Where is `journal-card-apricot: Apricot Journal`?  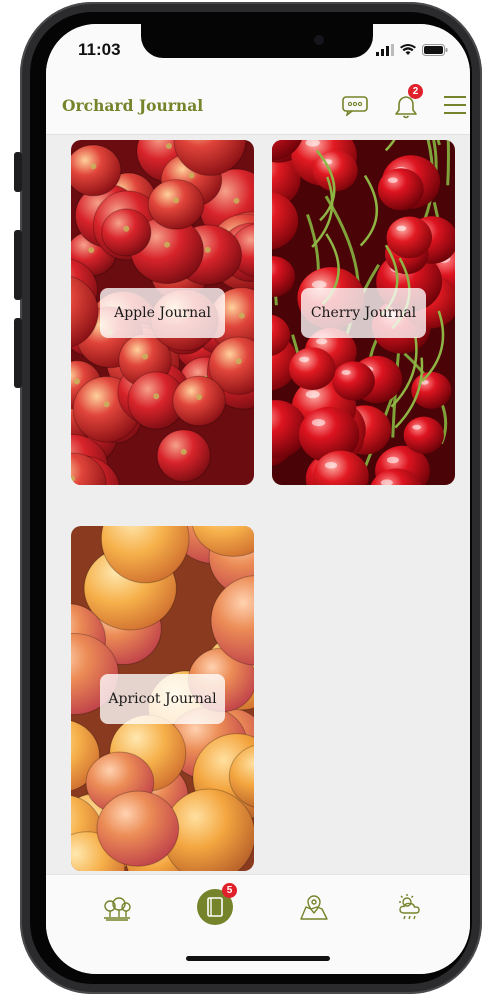
journal-card-apricot: Apricot Journal is located at coordinates (162, 698).